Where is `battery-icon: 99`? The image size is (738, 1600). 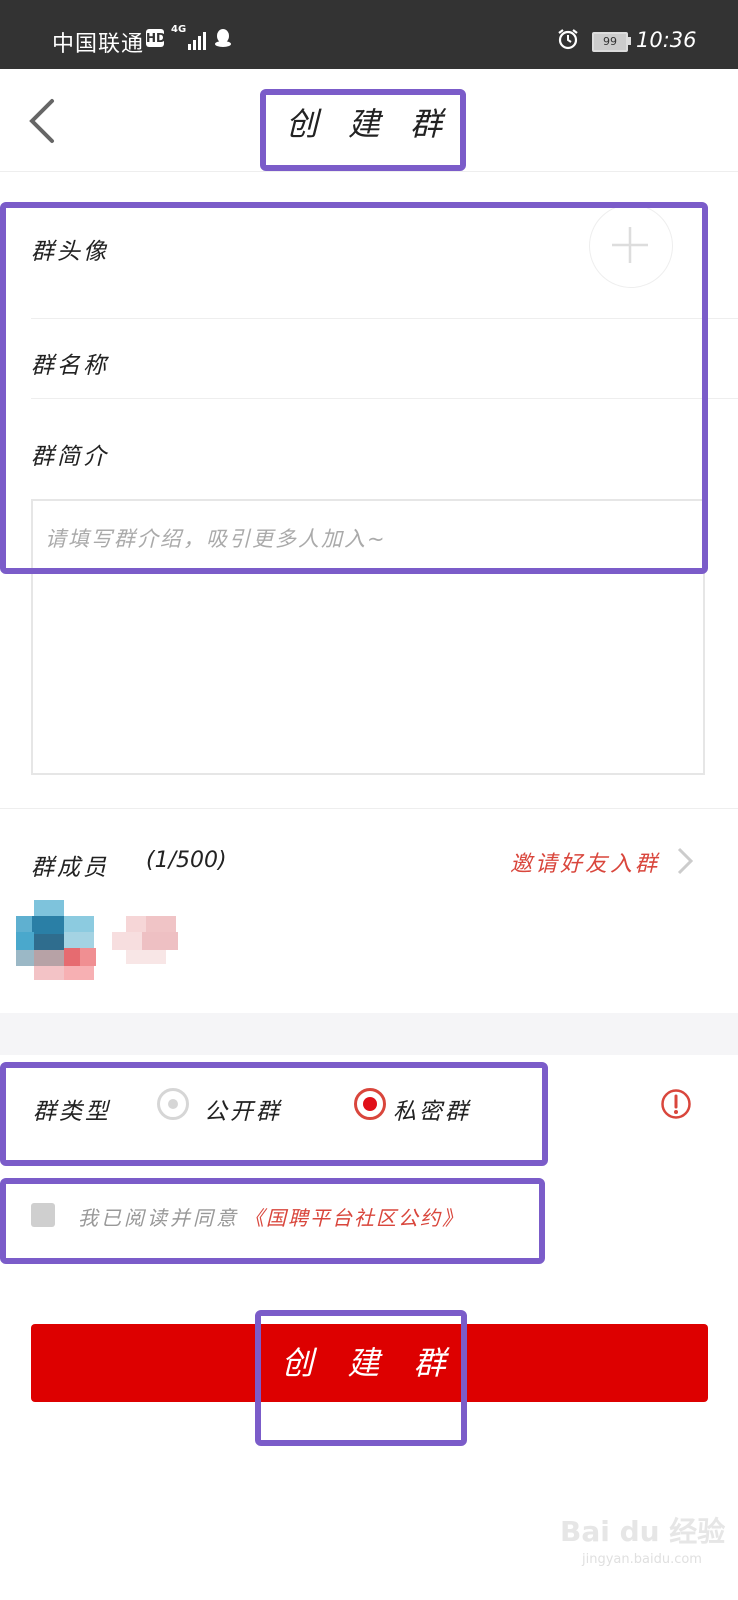
battery-icon: 99 is located at coordinates (610, 42).